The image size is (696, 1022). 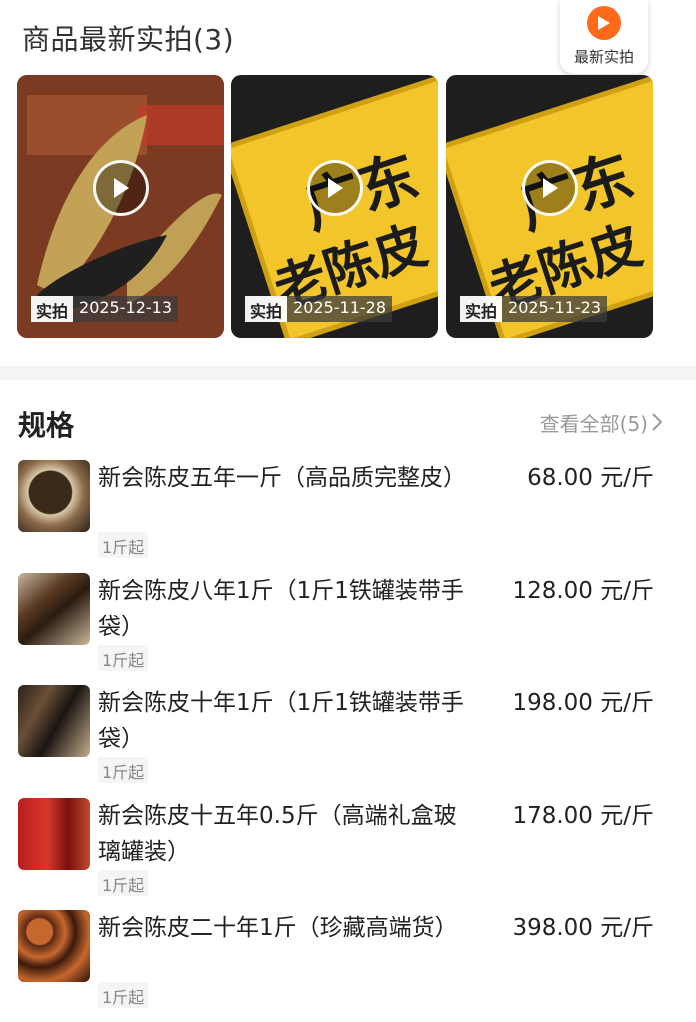 I want to click on spec-price: 68.00 元/斤, so click(x=590, y=478).